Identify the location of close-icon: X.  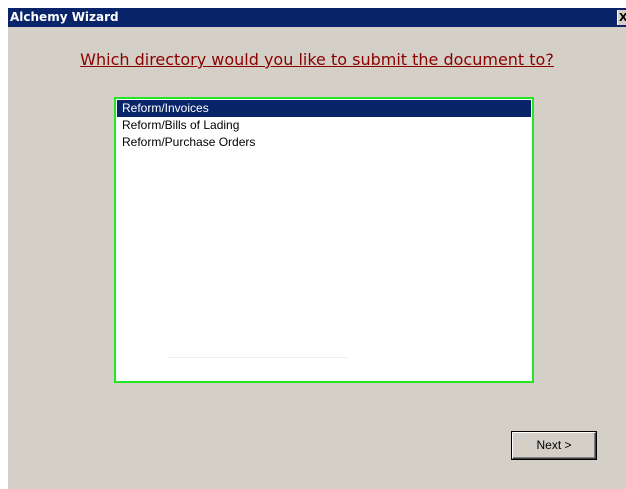
(622, 17).